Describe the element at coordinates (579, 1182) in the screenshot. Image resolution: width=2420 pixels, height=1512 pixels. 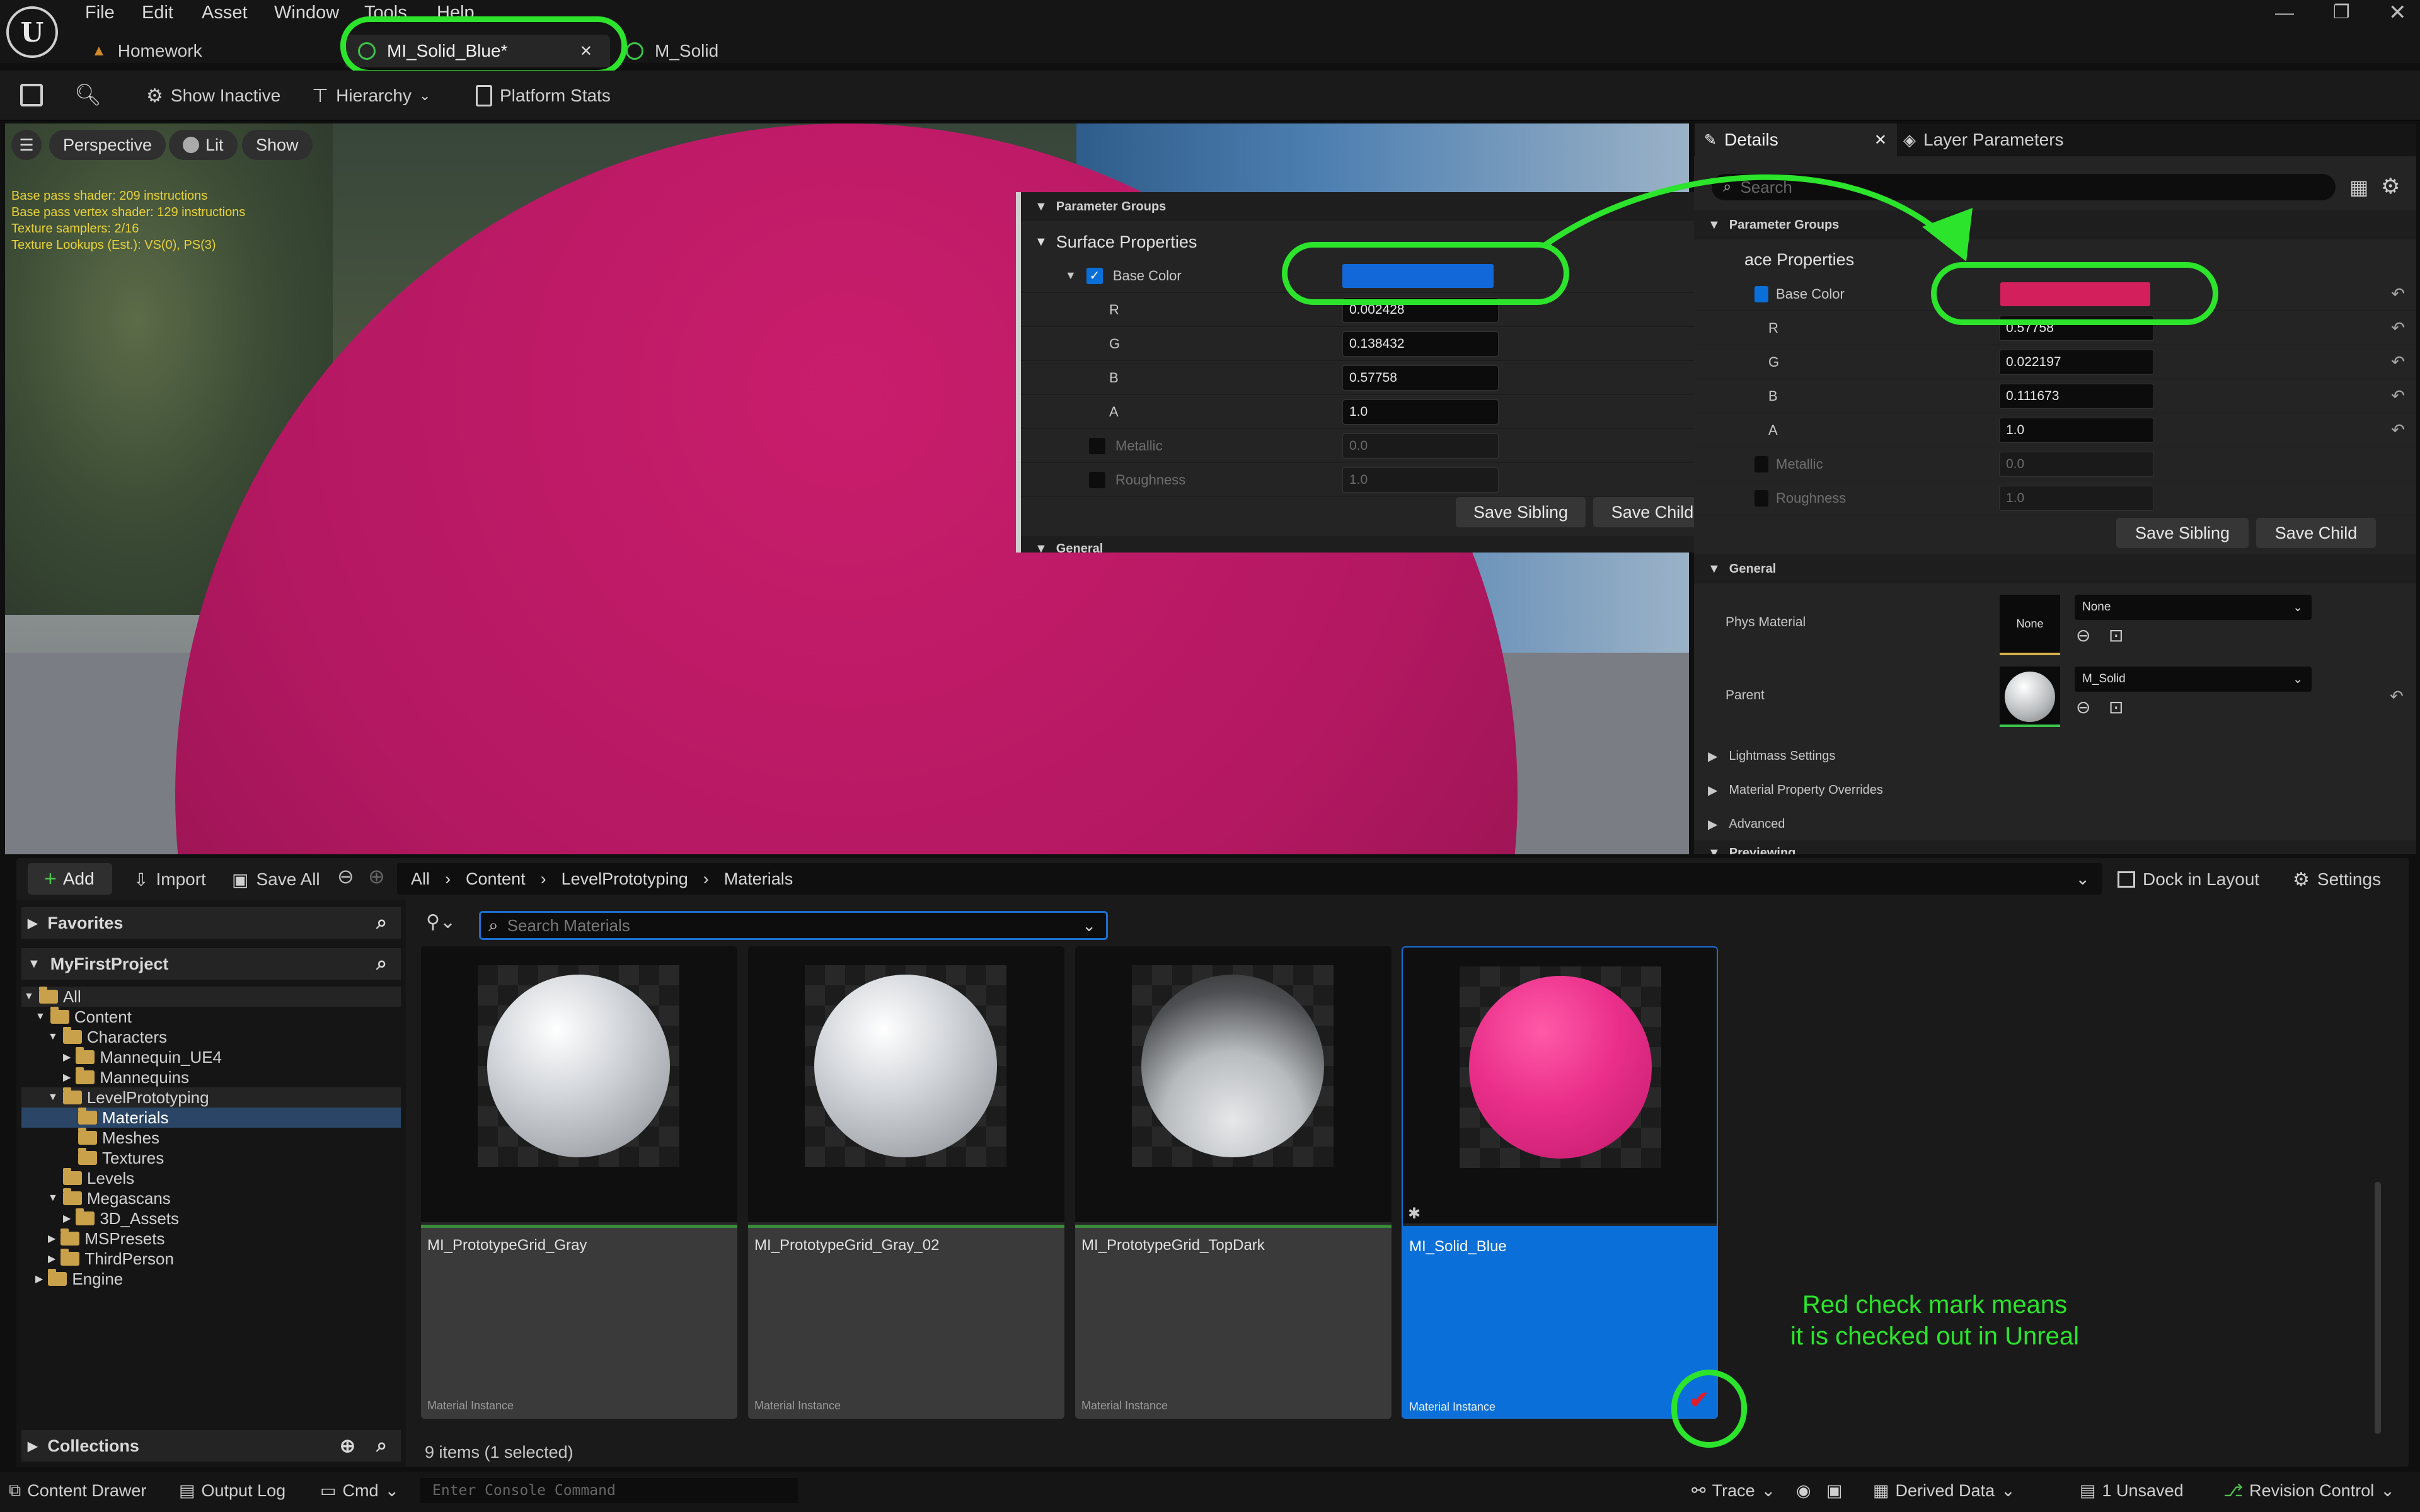
I see `asset-tile: MI_PrototypeGrid_Gray Material Instance` at that location.